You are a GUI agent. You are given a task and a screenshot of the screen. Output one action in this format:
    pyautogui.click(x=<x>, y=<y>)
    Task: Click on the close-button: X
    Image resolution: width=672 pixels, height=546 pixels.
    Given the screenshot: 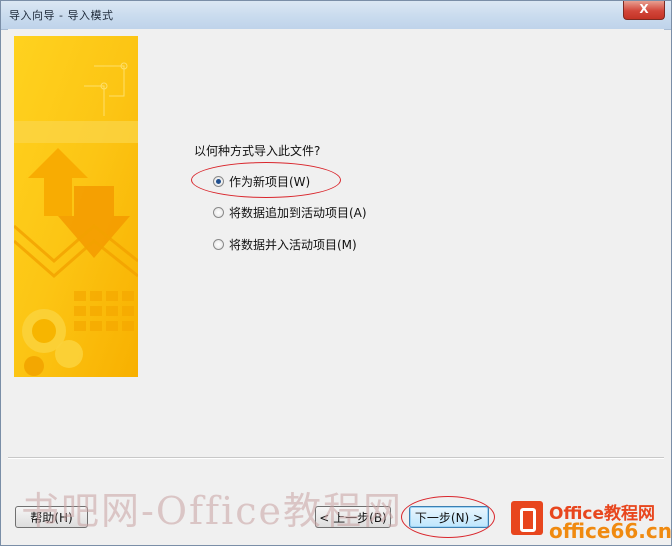 What is the action you would take?
    pyautogui.click(x=644, y=10)
    